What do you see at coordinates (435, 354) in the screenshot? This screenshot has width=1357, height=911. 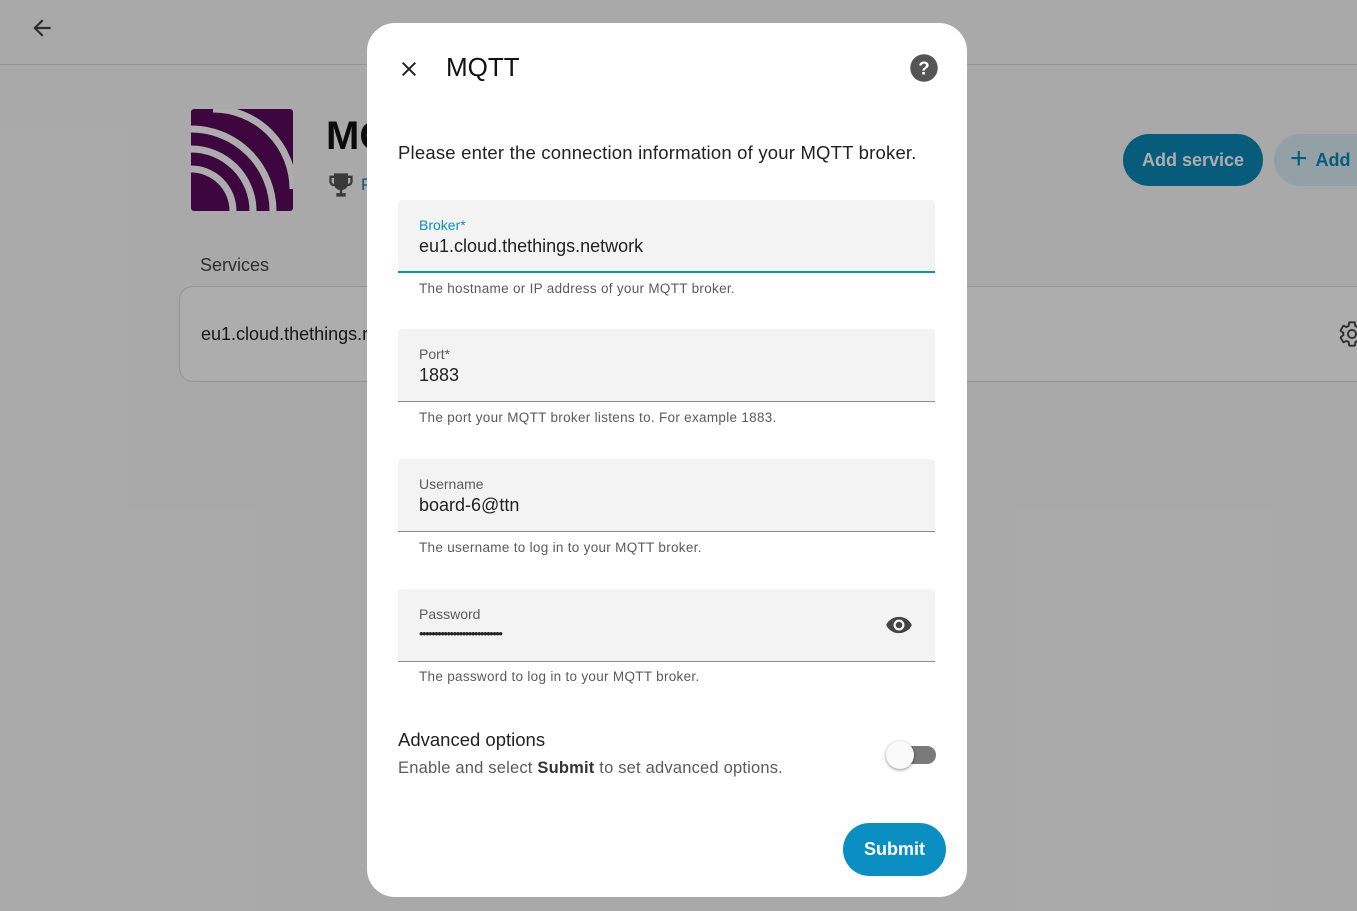 I see `port-label: Port*` at bounding box center [435, 354].